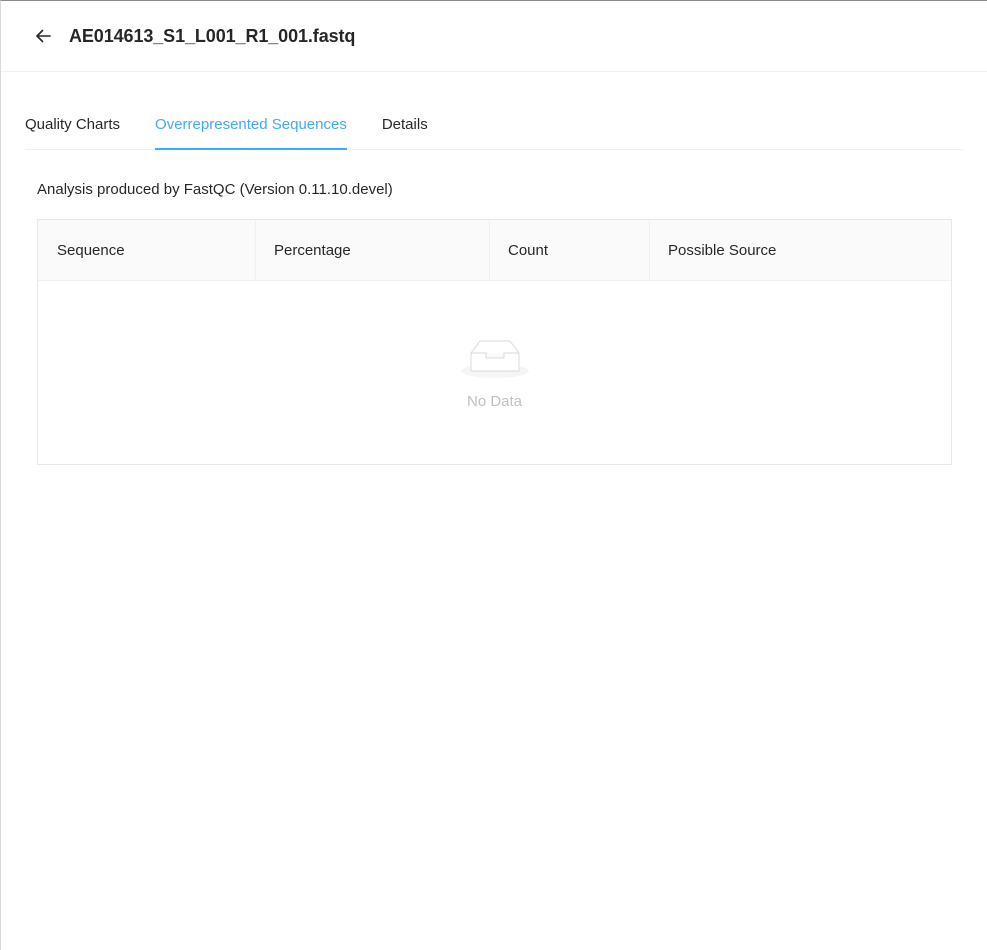  What do you see at coordinates (405, 127) in the screenshot?
I see `tab-details: Details` at bounding box center [405, 127].